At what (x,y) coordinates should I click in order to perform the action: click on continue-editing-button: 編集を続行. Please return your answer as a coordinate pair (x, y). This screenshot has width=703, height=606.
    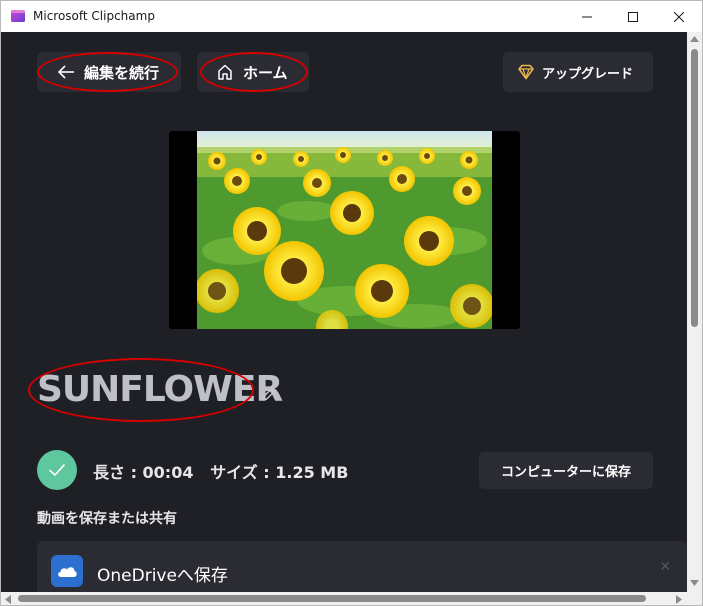
    Looking at the image, I should click on (109, 72).